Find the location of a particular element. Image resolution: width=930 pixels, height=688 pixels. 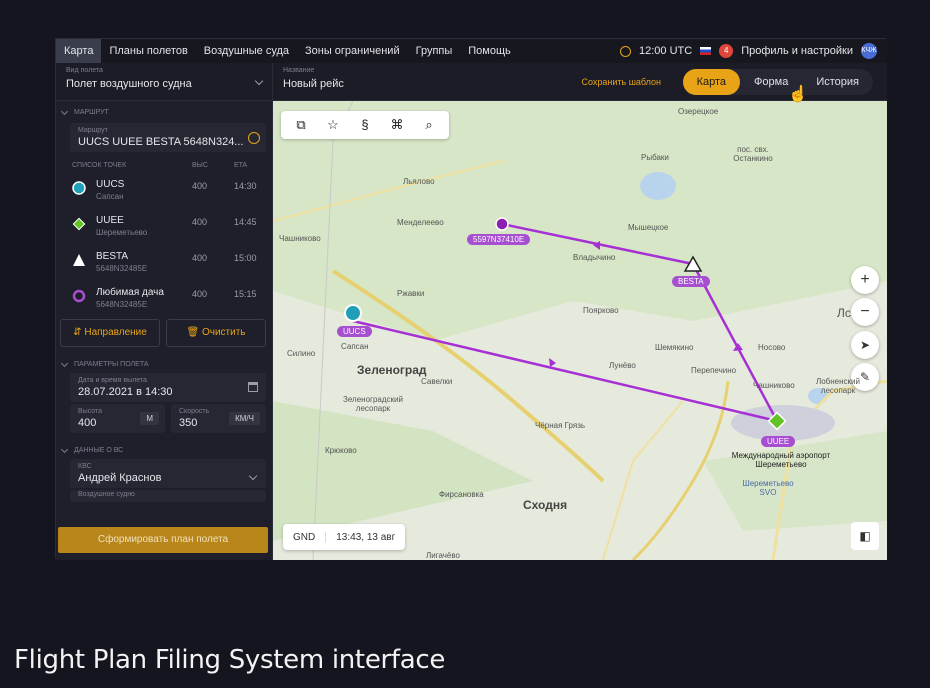

map-label: Лобненский лесопарк is located at coordinates (837, 386).